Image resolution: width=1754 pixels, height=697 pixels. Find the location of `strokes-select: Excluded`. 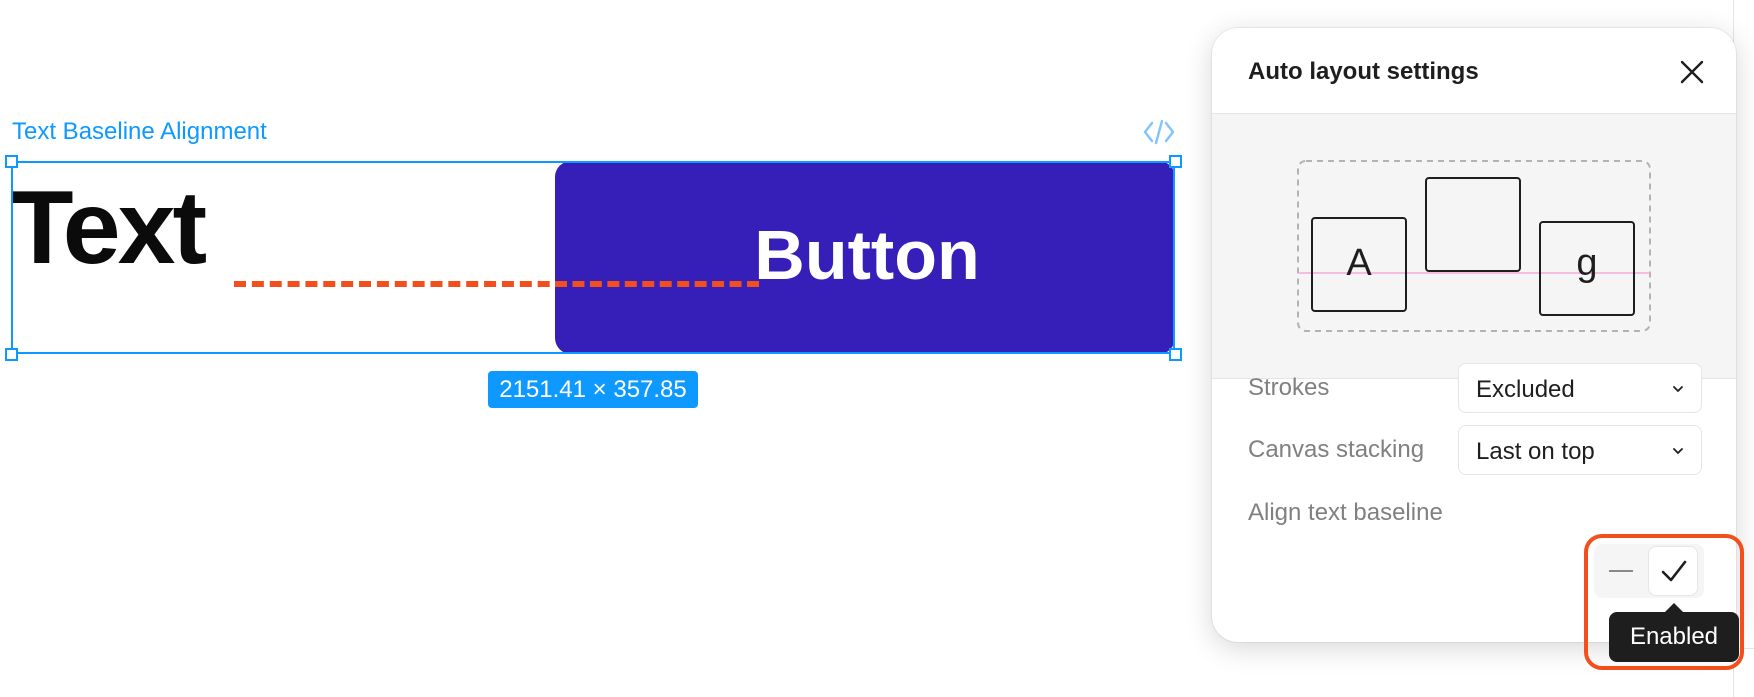

strokes-select: Excluded is located at coordinates (1580, 388).